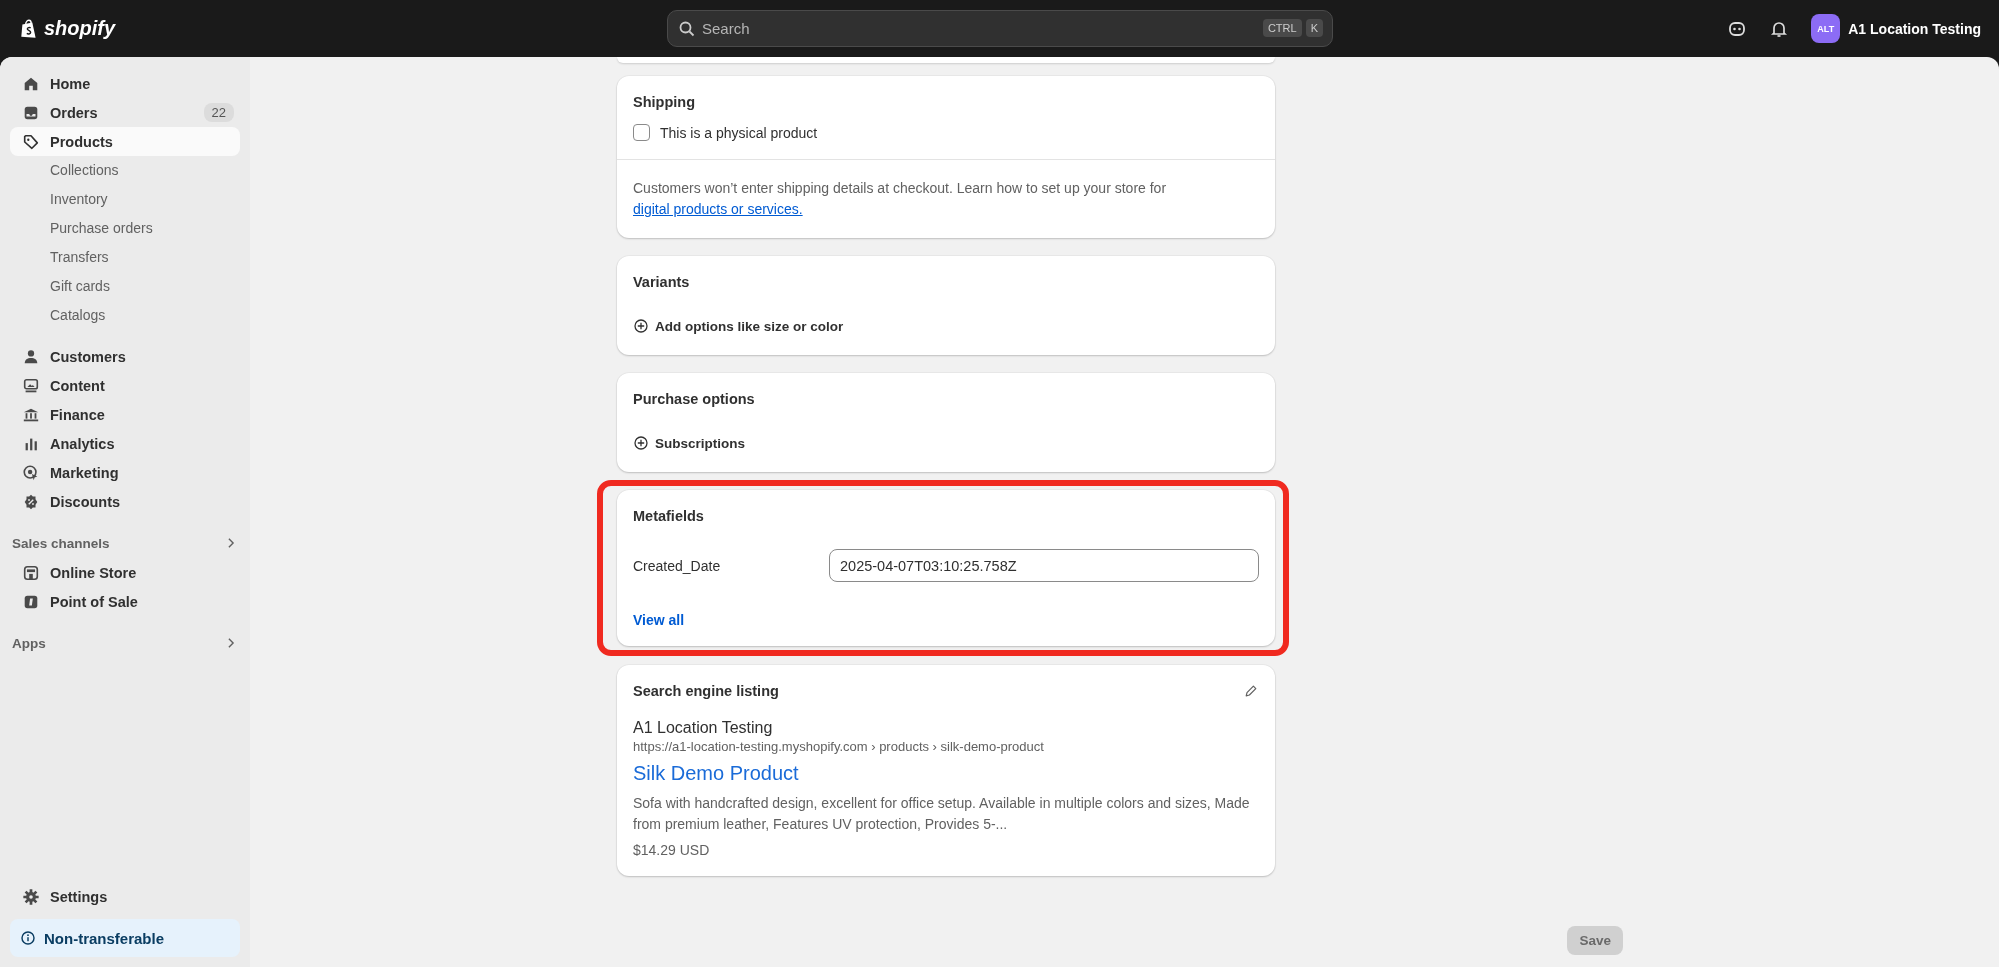 The width and height of the screenshot is (1999, 967). I want to click on tag-icon, so click(31, 141).